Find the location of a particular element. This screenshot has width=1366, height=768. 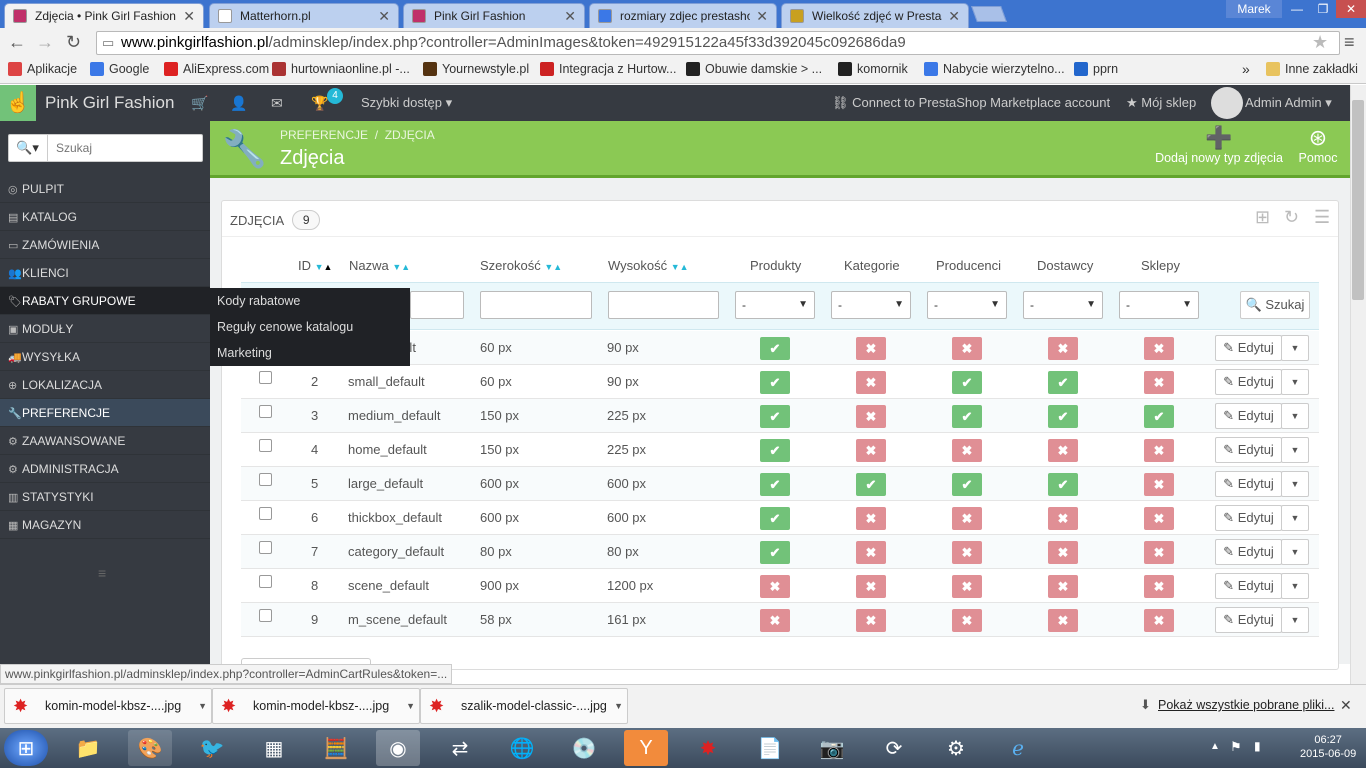

sidebar-item-zamówienia: ▭ ZAMÓWIENIA is located at coordinates (105, 245).